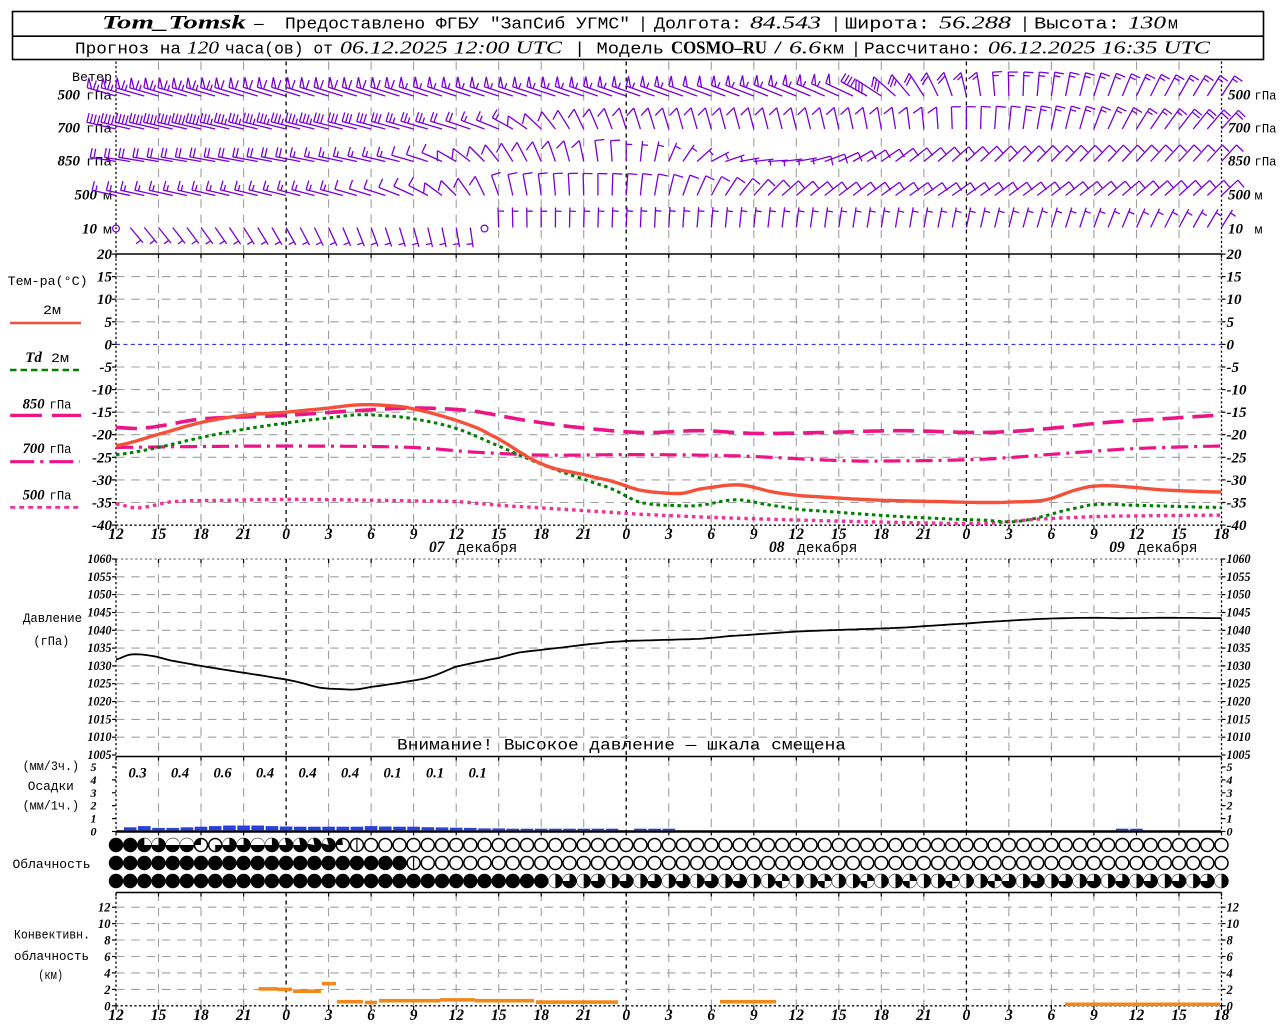 Image resolution: width=1280 pixels, height=1029 pixels. Describe the element at coordinates (1239, 612) in the screenshot. I see `svg-text: 1045` at that location.